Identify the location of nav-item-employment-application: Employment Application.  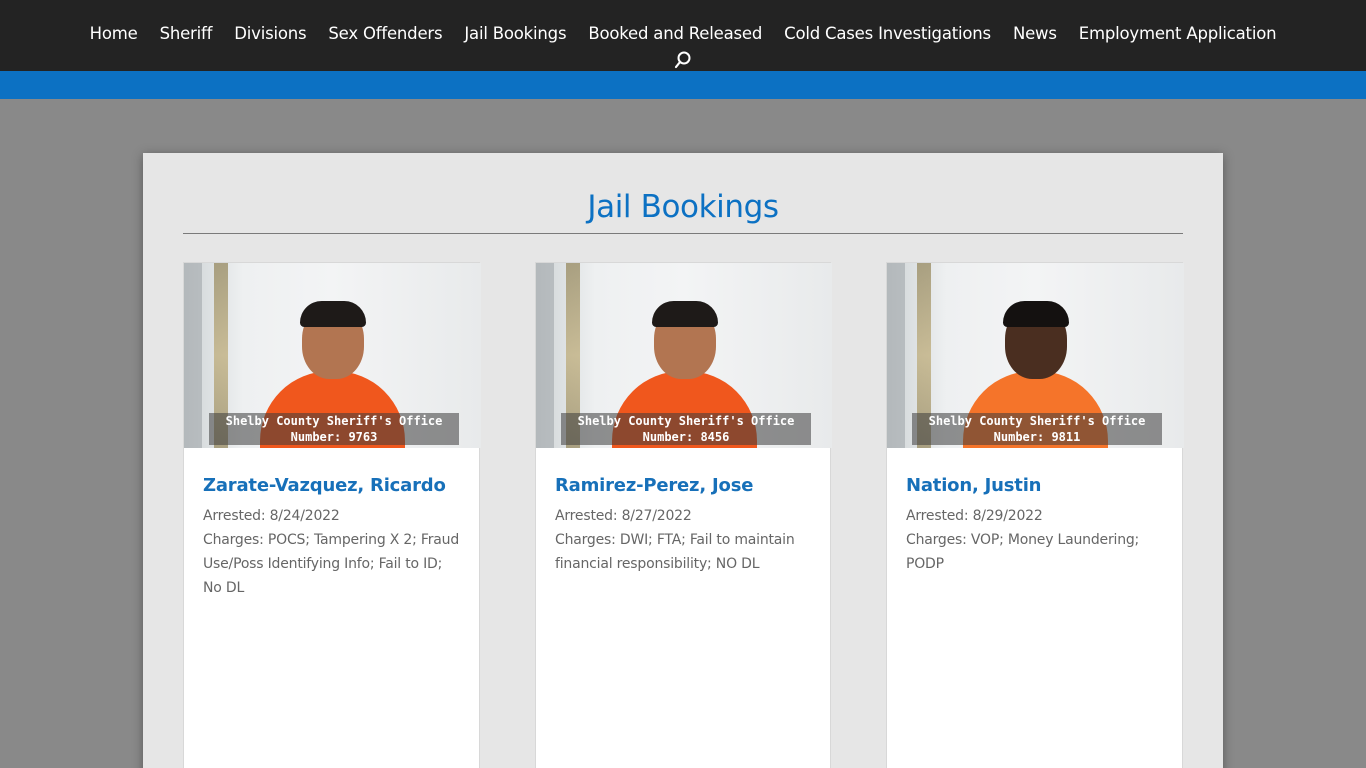
(1178, 33).